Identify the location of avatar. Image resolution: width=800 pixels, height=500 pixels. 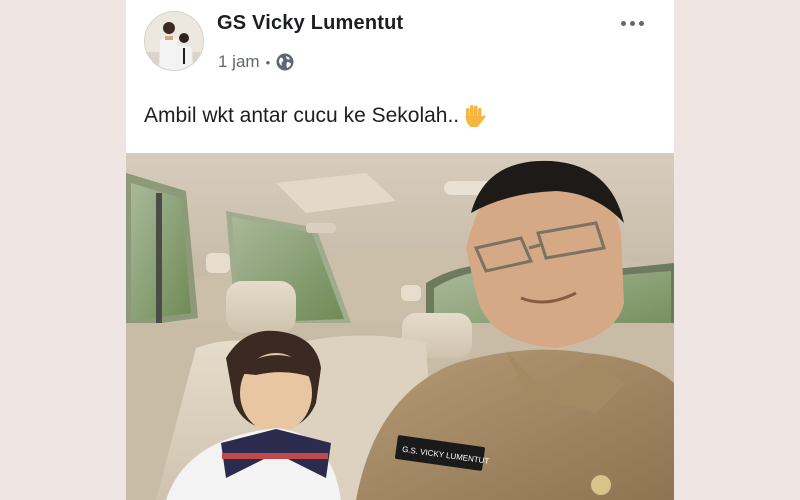
(174, 41).